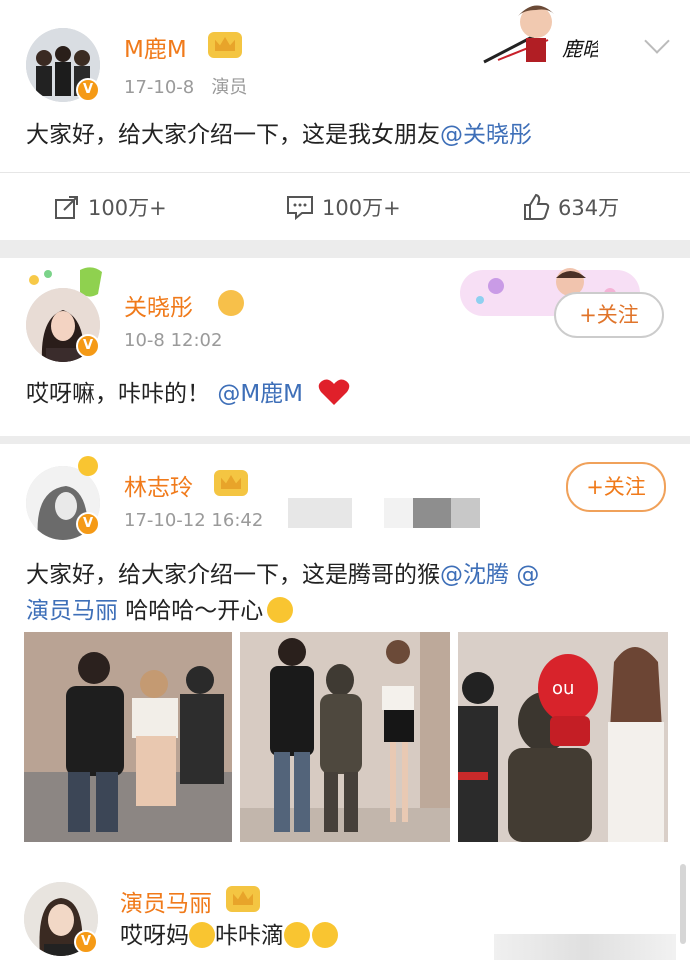 The image size is (690, 967). What do you see at coordinates (361, 208) in the screenshot?
I see `comment-count: 100万+` at bounding box center [361, 208].